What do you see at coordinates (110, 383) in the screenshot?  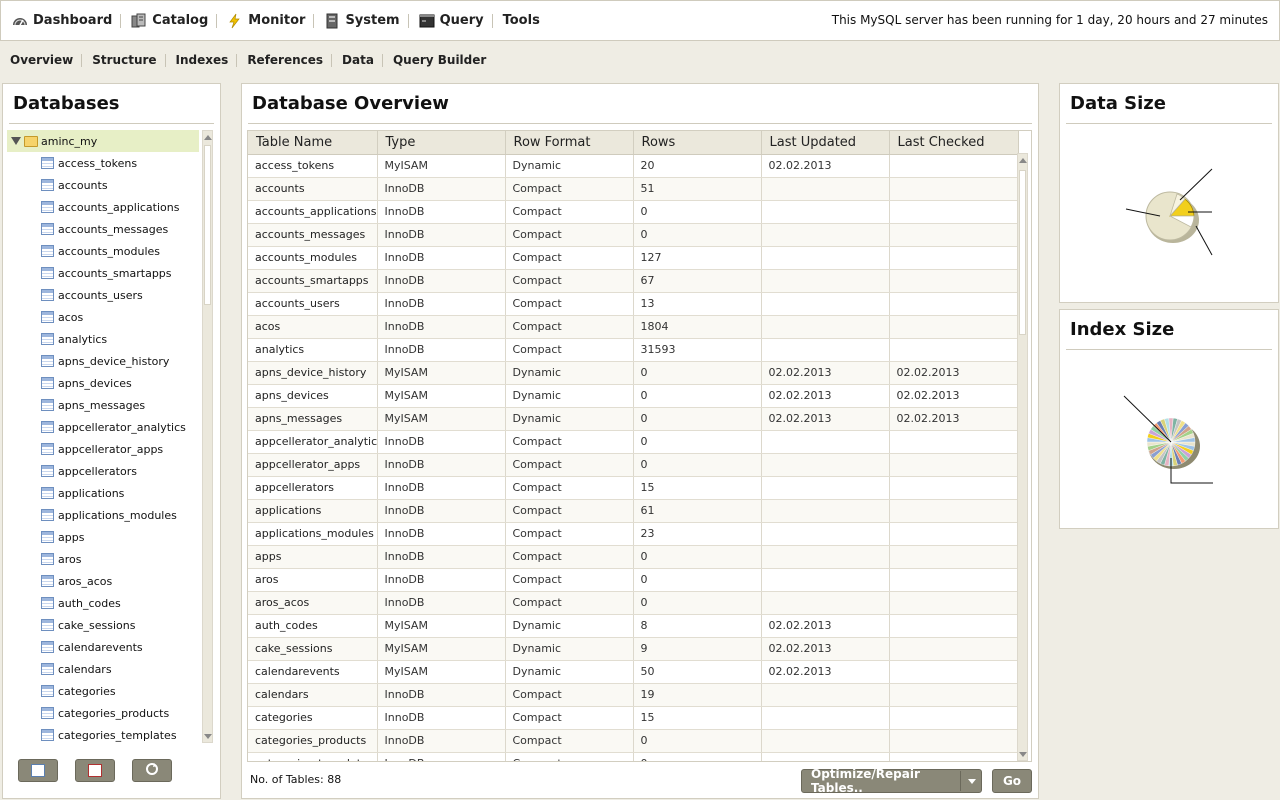 I see `tree-item: apns_devices` at bounding box center [110, 383].